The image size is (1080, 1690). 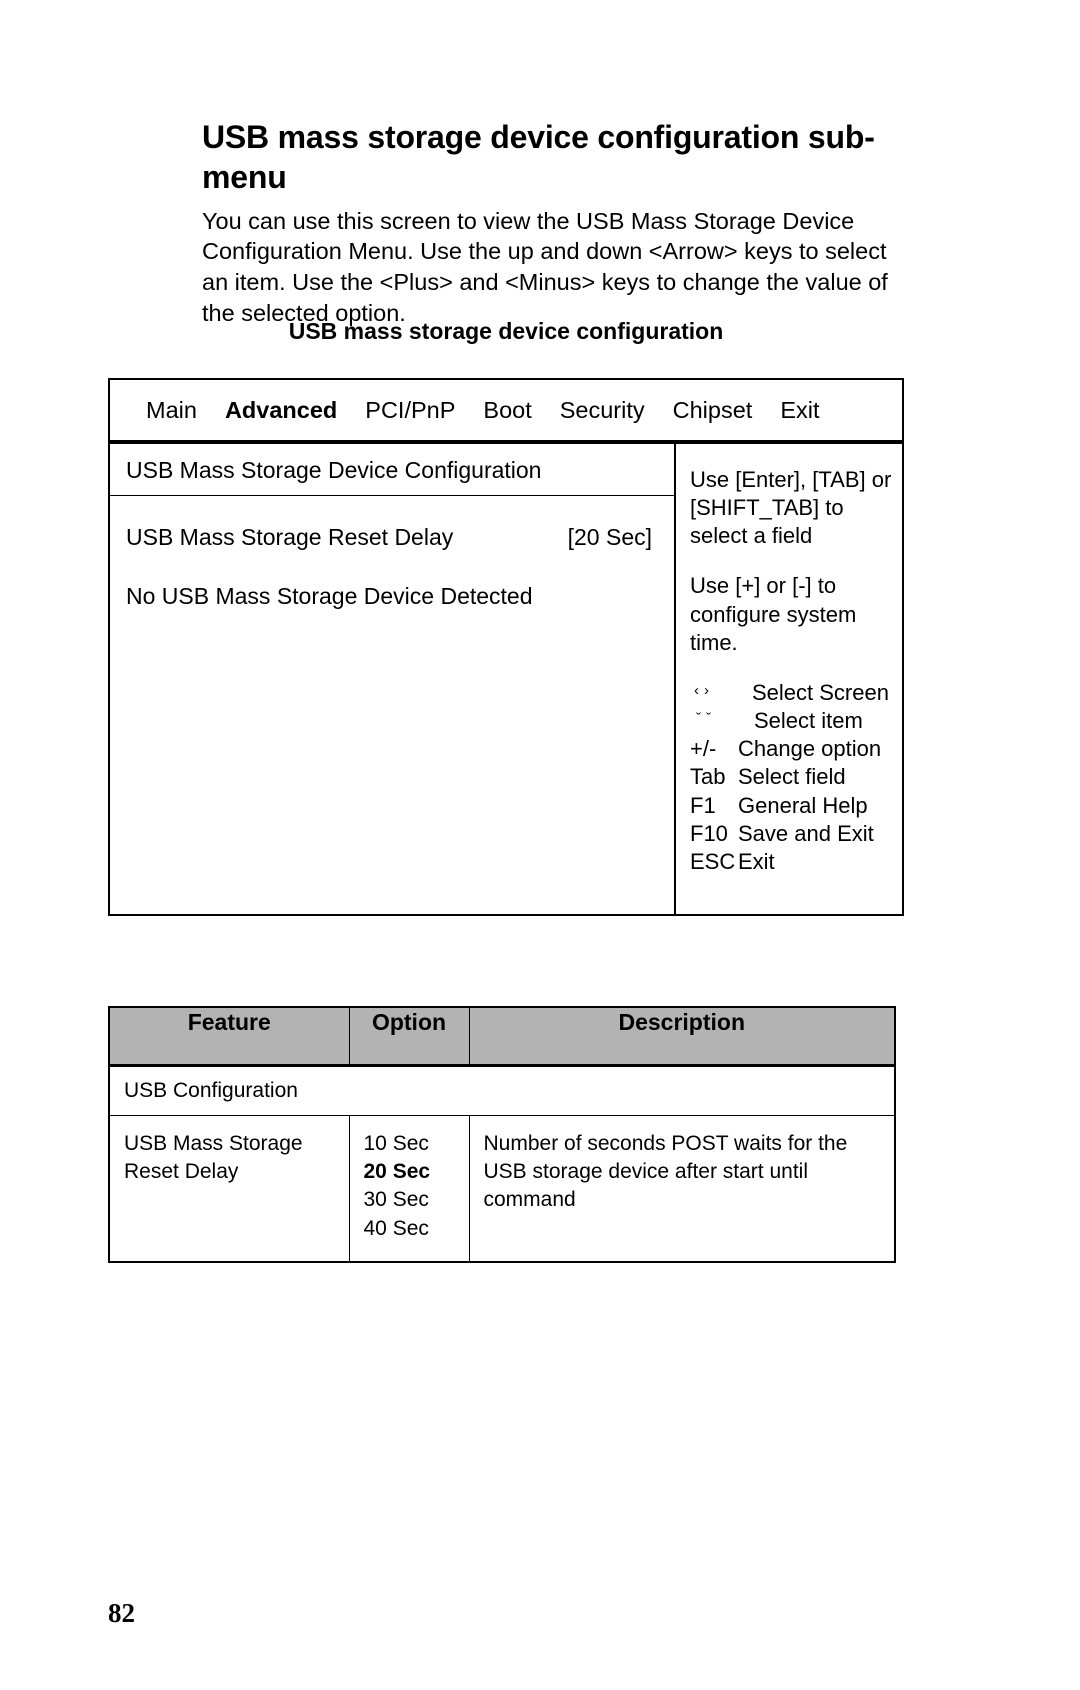 I want to click on bios-help-paragraph-2: Use [+] or [-] to configure system time., so click(x=773, y=614).